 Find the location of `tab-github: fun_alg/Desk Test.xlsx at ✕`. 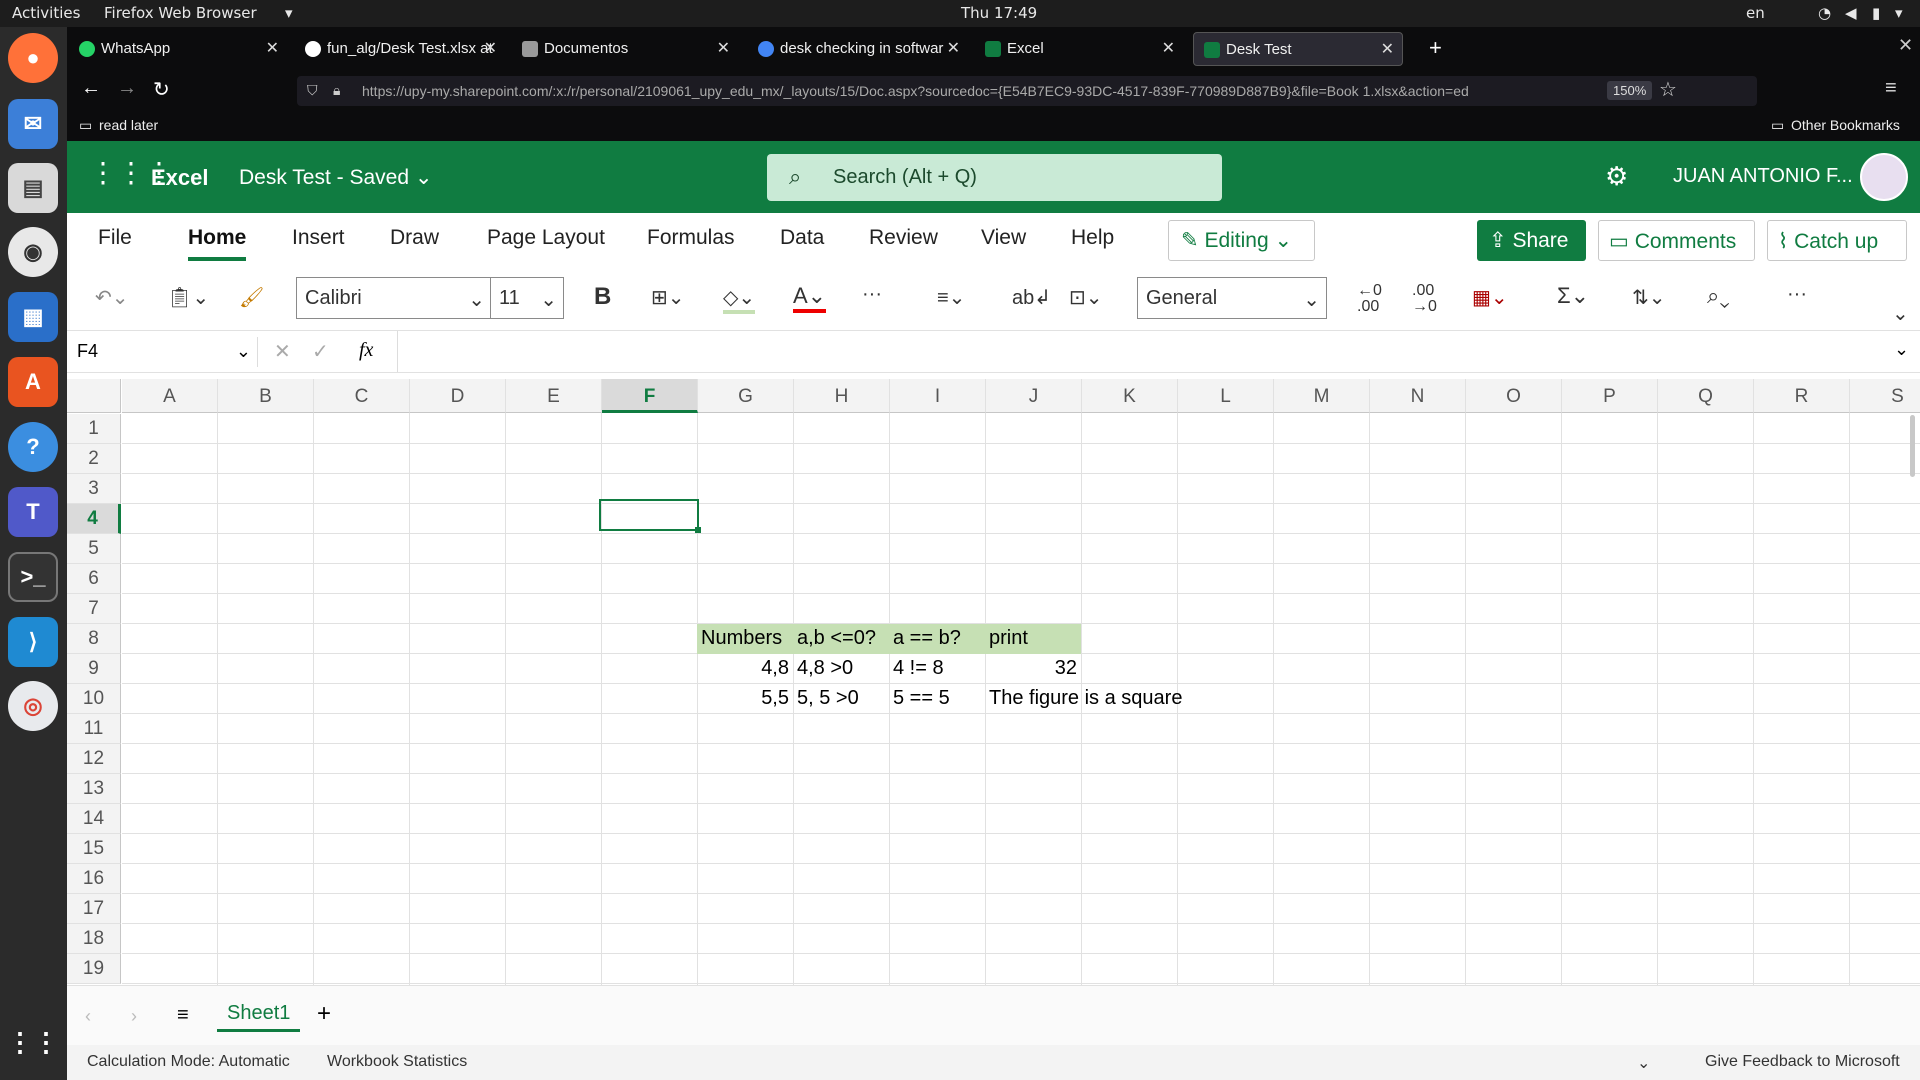

tab-github: fun_alg/Desk Test.xlsx at ✕ is located at coordinates (400, 49).